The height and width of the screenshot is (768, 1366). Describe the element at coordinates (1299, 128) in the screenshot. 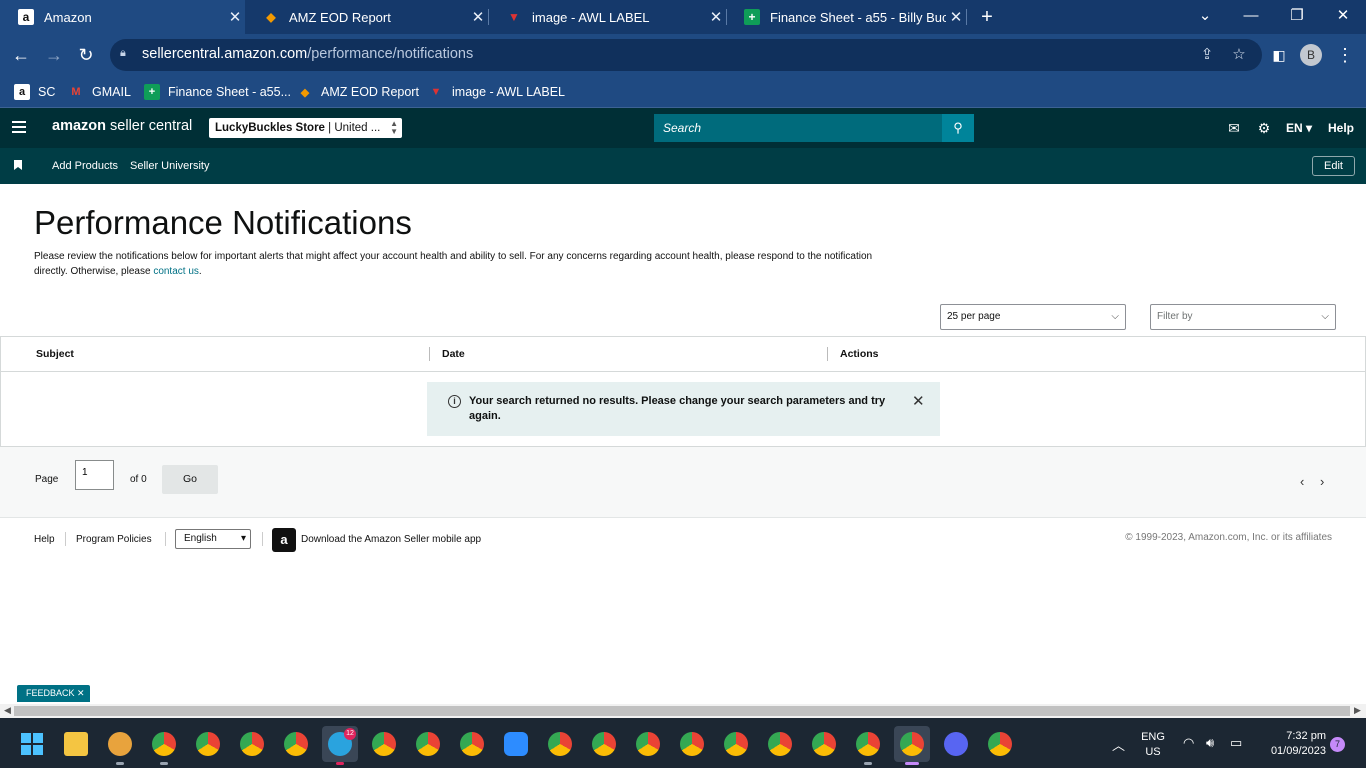

I see `language-selector: EN ▾` at that location.